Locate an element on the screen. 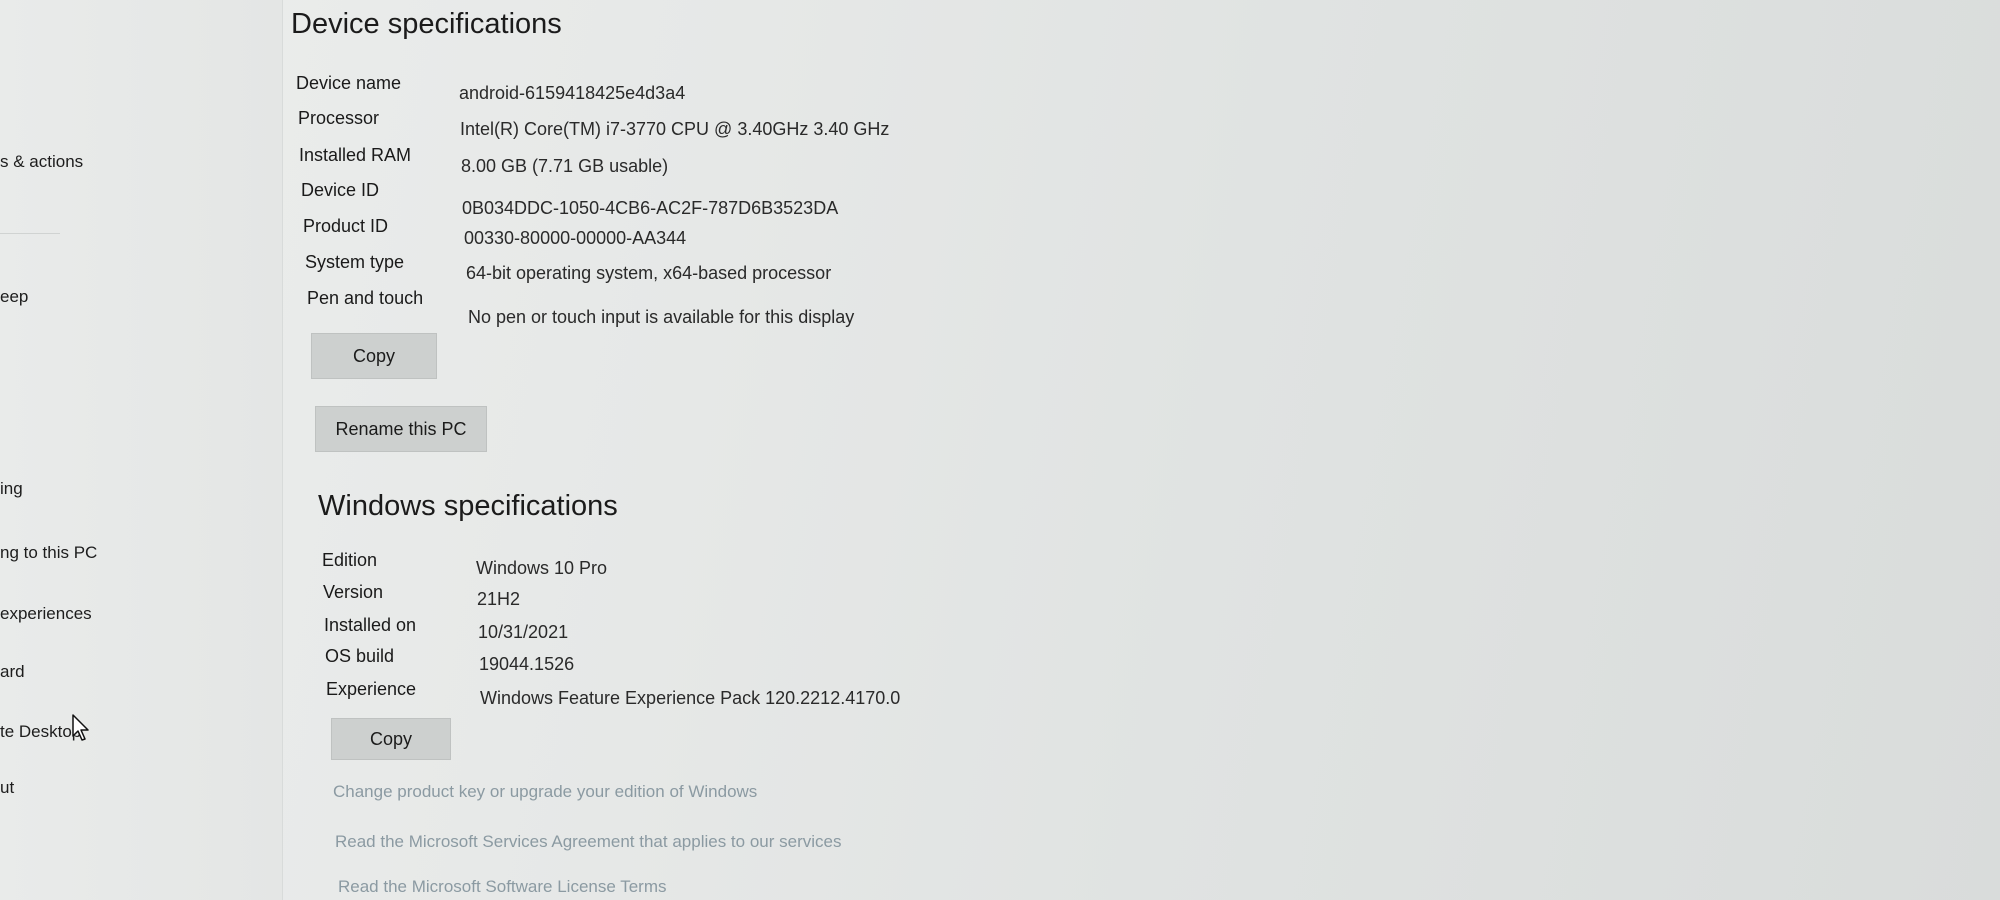 The image size is (2000, 900). winspec-label-version: Version is located at coordinates (353, 592).